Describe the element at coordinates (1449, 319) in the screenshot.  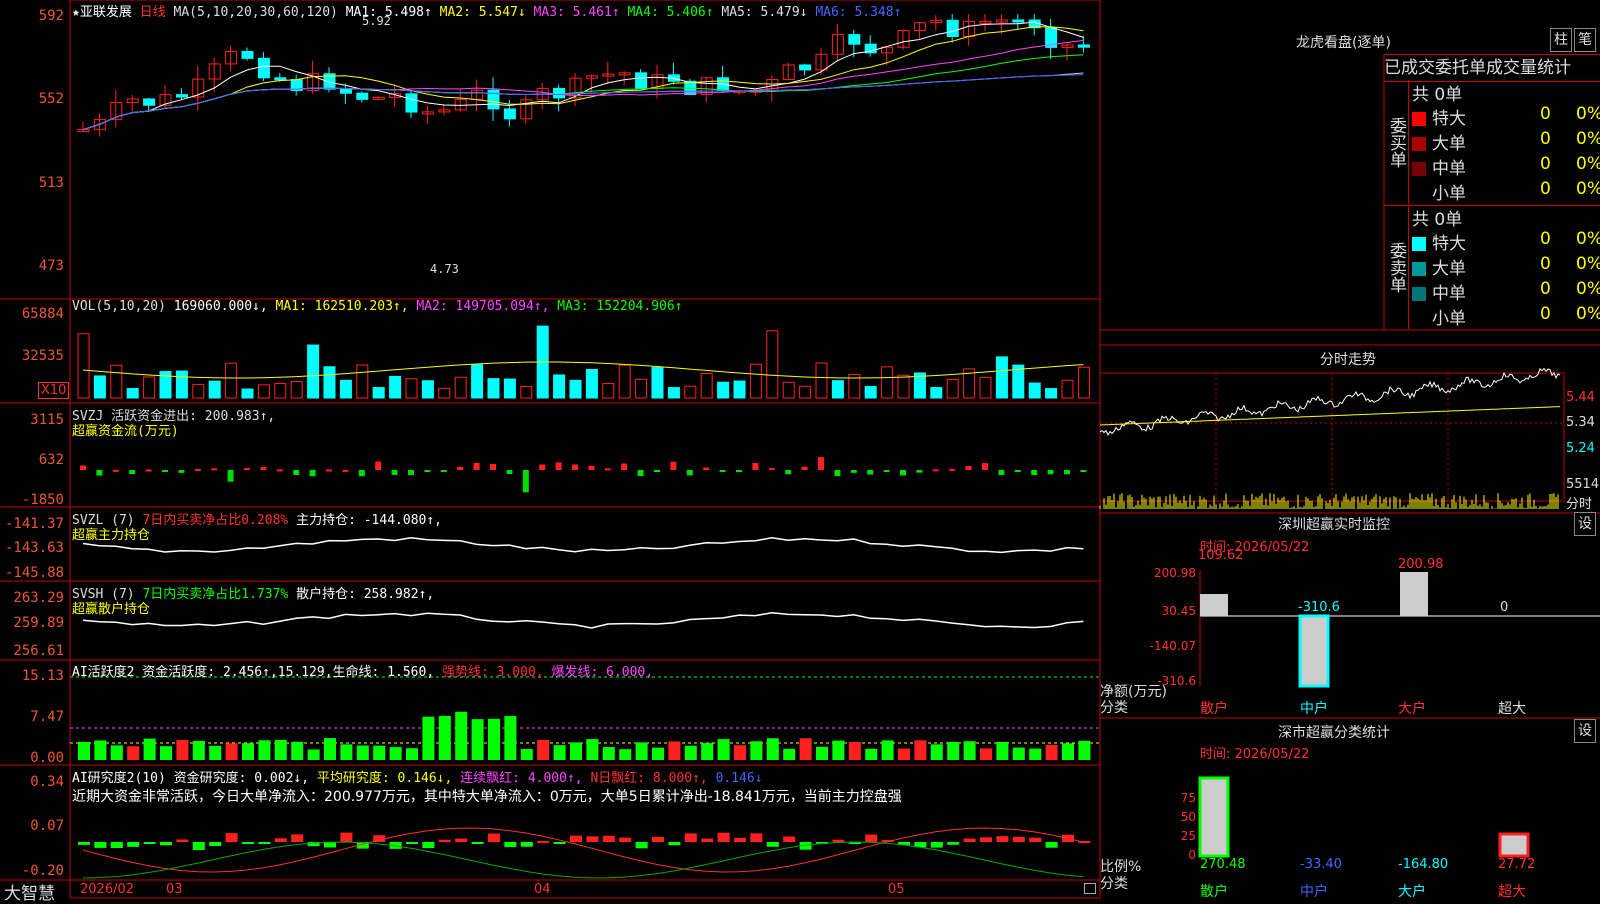
I see `order-size-label: 小单` at that location.